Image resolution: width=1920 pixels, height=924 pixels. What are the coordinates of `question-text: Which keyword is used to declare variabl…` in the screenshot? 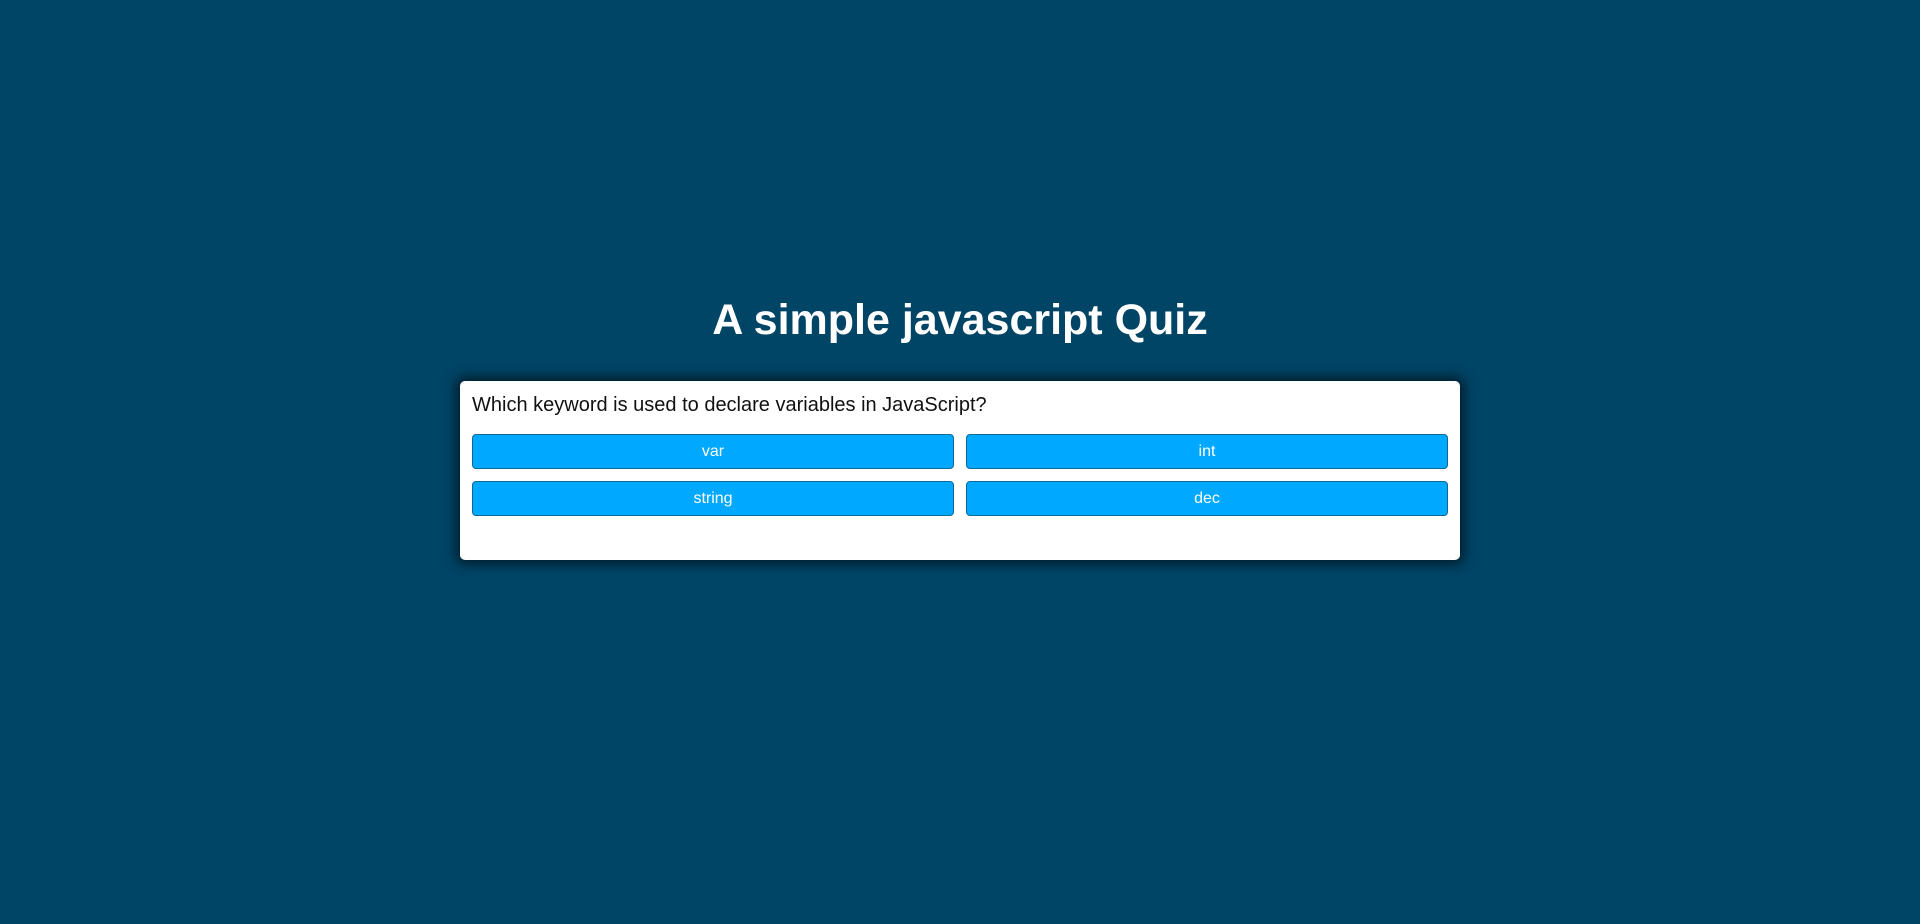 It's located at (729, 405).